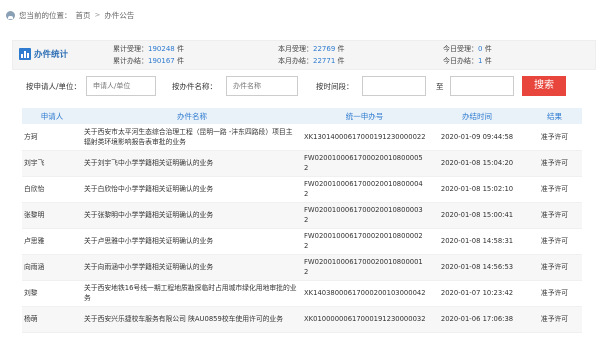 The height and width of the screenshot is (363, 599). Describe the element at coordinates (544, 86) in the screenshot. I see `search-button: 搜索` at that location.